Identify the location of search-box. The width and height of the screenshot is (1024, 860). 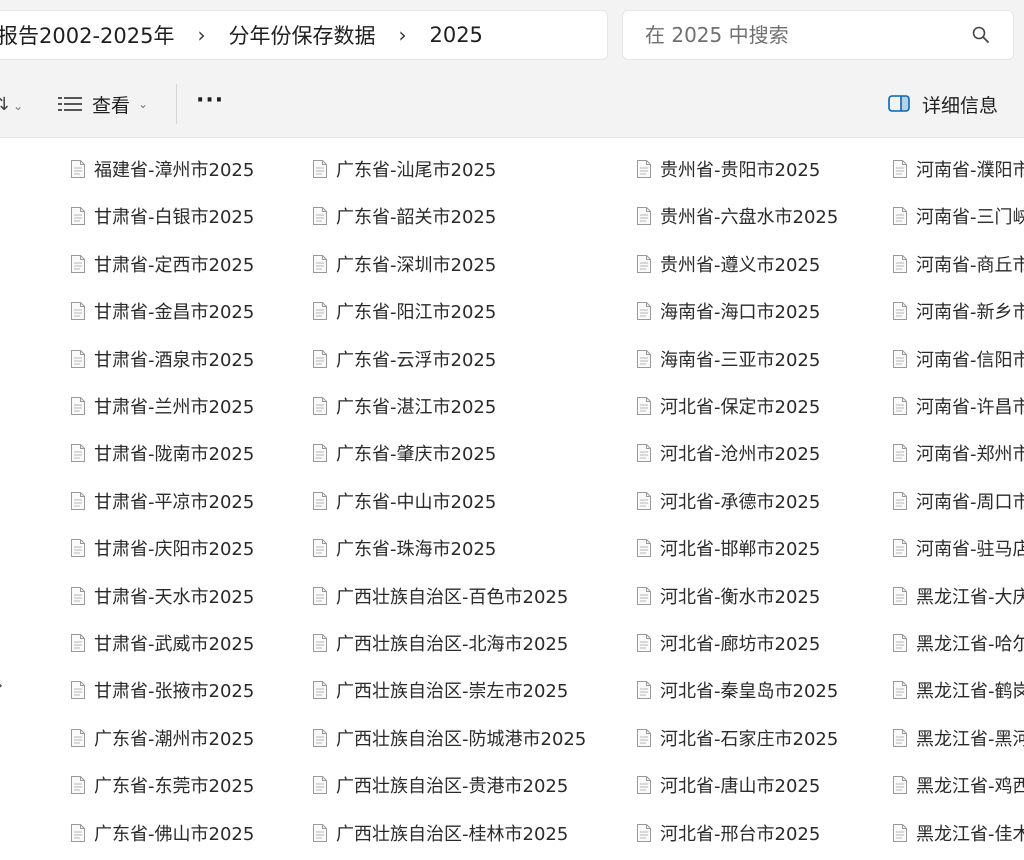
(818, 35).